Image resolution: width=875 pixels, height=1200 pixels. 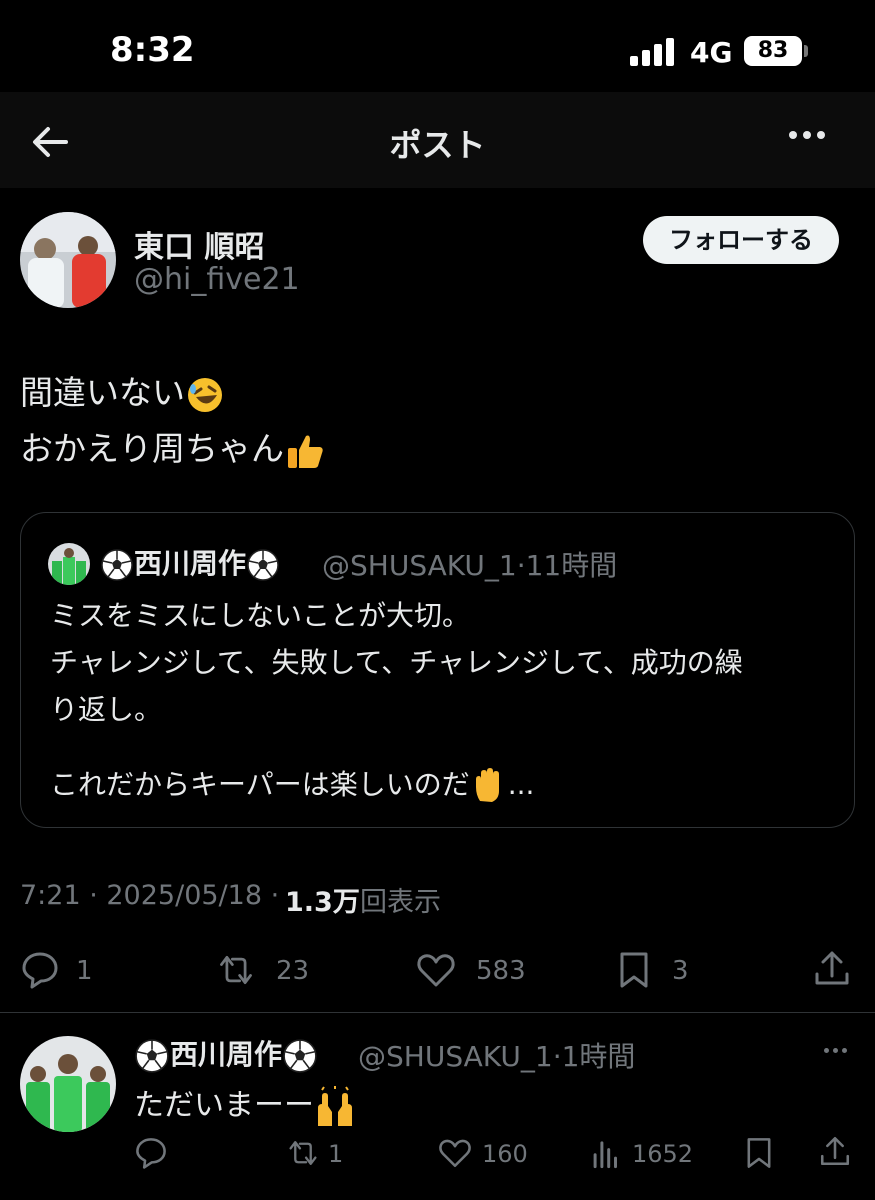 What do you see at coordinates (711, 52) in the screenshot?
I see `network-type: 4G` at bounding box center [711, 52].